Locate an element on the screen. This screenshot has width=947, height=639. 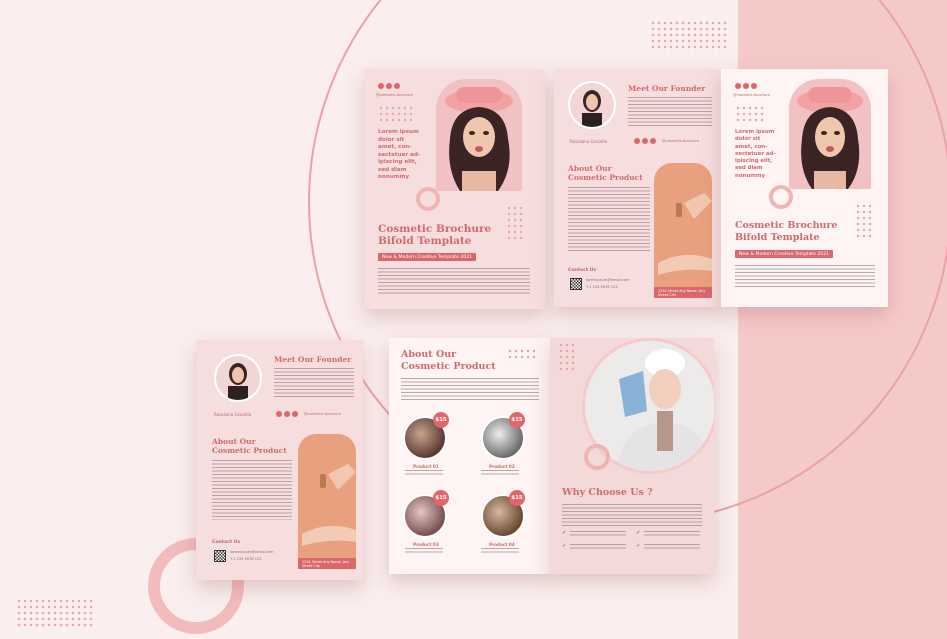
price-badge-2: $15 is located at coordinates (517, 420).